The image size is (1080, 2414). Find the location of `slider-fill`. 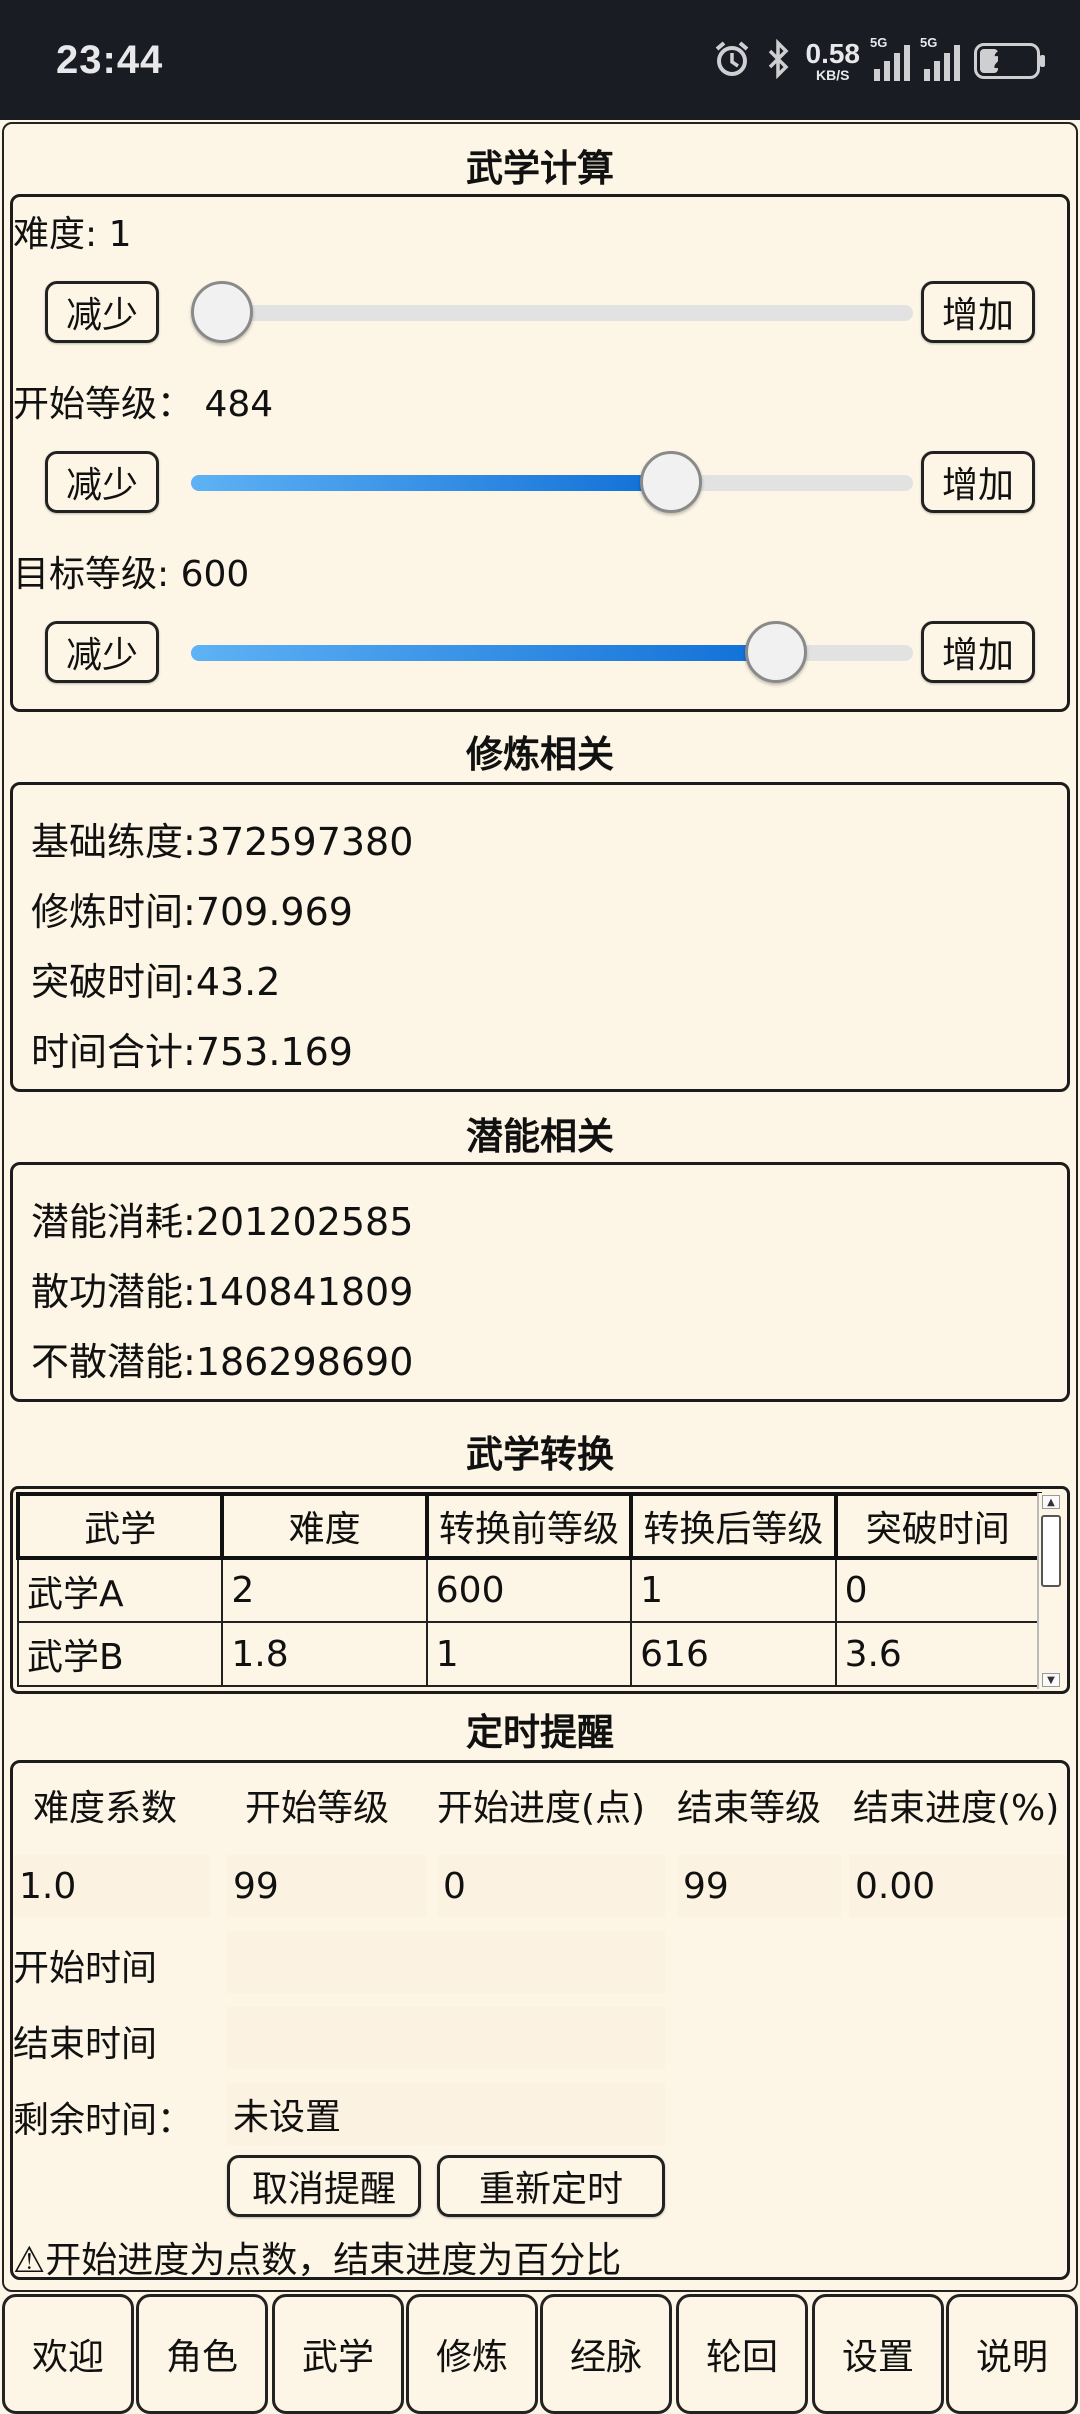

slider-fill is located at coordinates (484, 653).